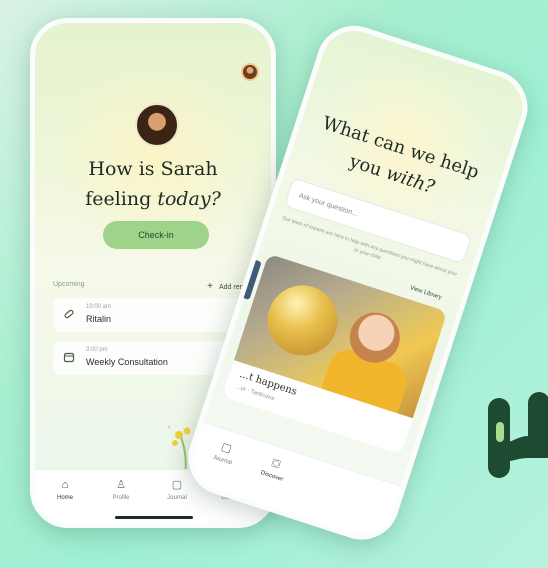 The image size is (548, 568). Describe the element at coordinates (189, 199) in the screenshot. I see `greeting-emphasis-text: today?` at that location.